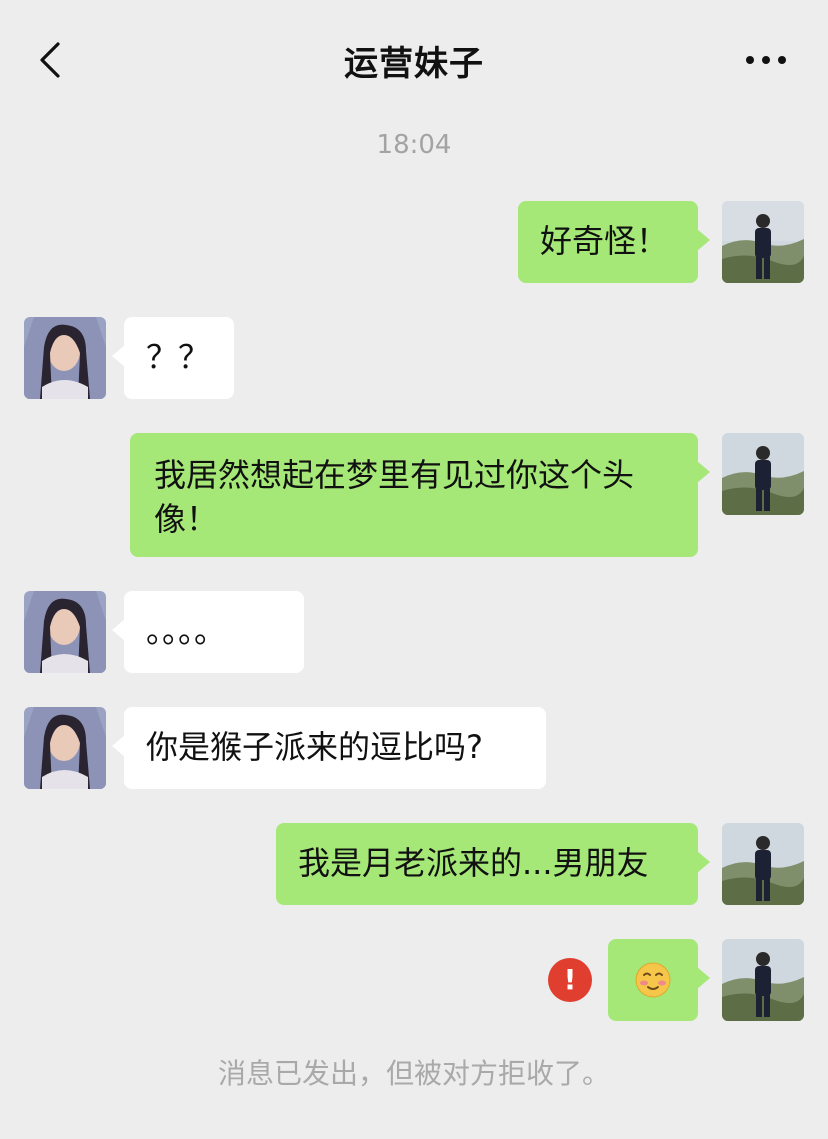 The width and height of the screenshot is (828, 1139). I want to click on message-bubble-received: 。。。。, so click(208, 632).